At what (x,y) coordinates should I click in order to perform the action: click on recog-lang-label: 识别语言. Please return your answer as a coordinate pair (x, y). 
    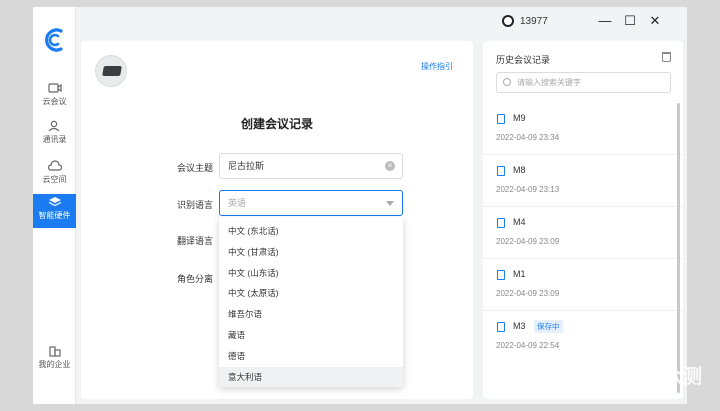
    Looking at the image, I should click on (194, 205).